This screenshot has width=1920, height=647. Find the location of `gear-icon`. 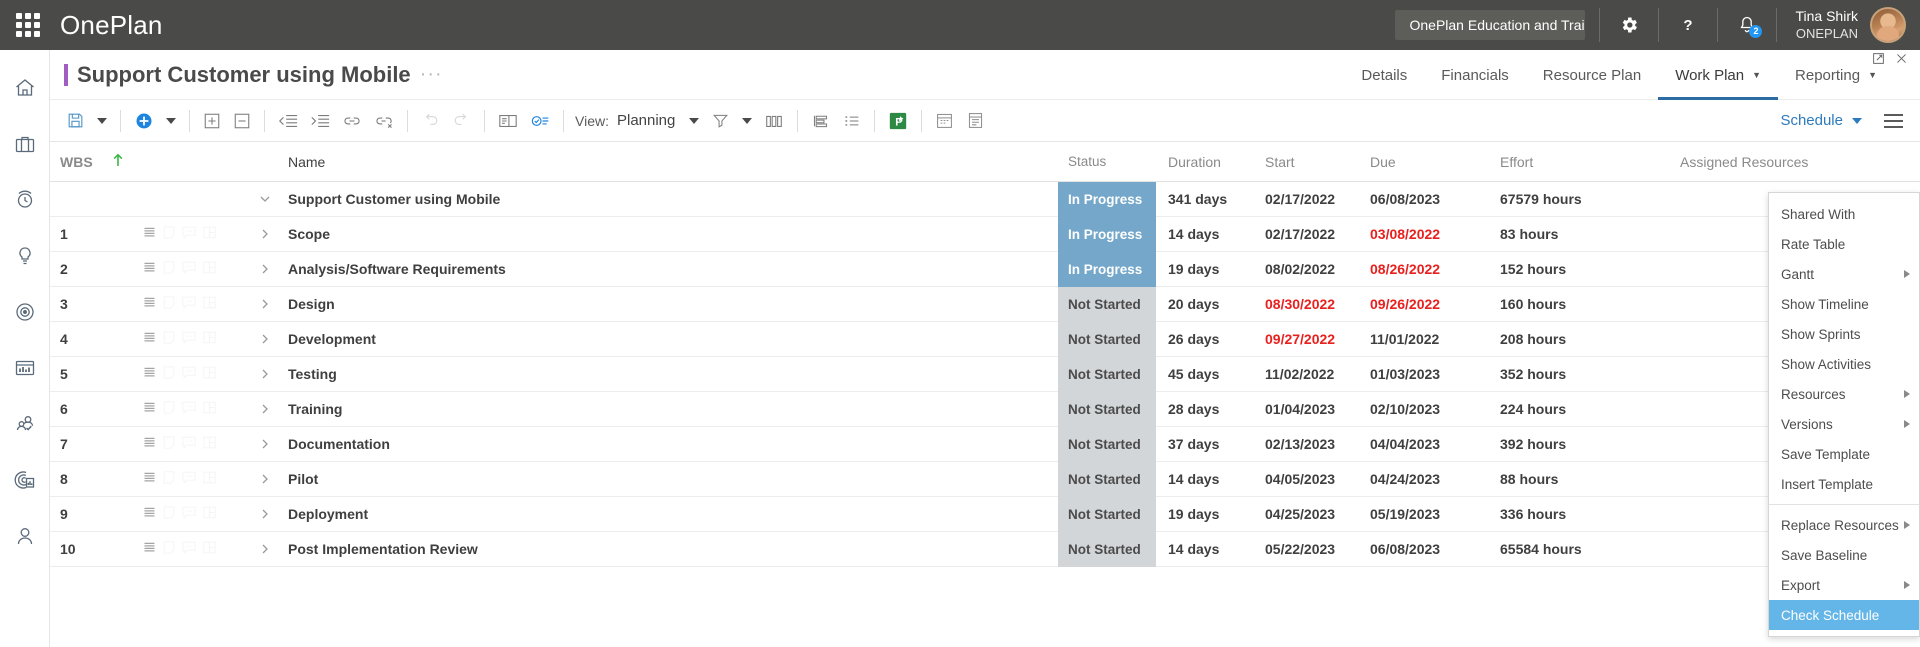

gear-icon is located at coordinates (1629, 25).